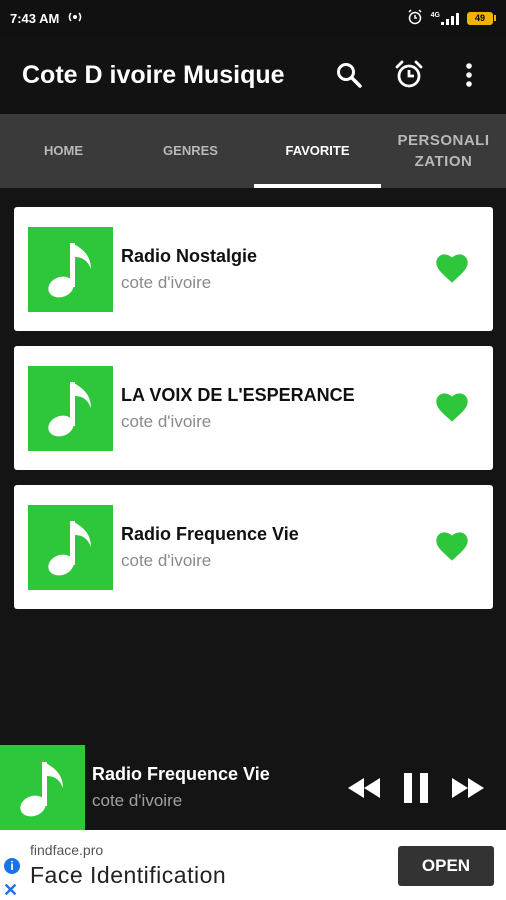 This screenshot has width=506, height=900. Describe the element at coordinates (443, 151) in the screenshot. I see `tab-personalization: PERSONALI ZATION` at that location.